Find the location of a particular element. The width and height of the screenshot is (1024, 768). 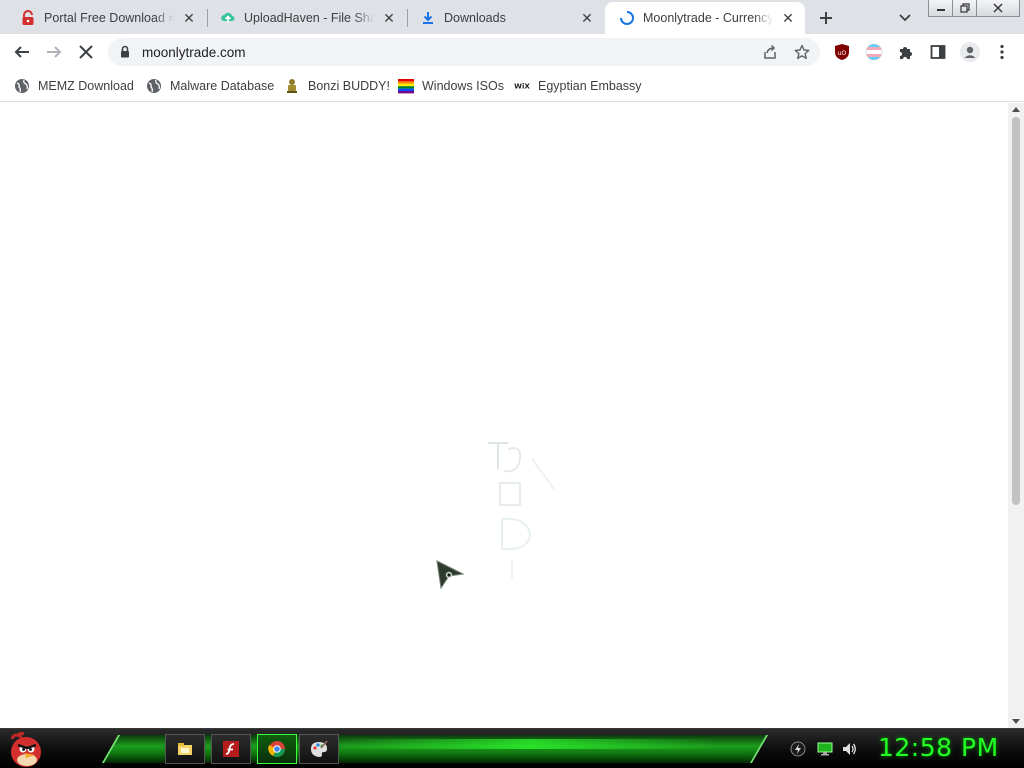

tab-portal: Portal Free Download » S ✕ is located at coordinates (106, 18).